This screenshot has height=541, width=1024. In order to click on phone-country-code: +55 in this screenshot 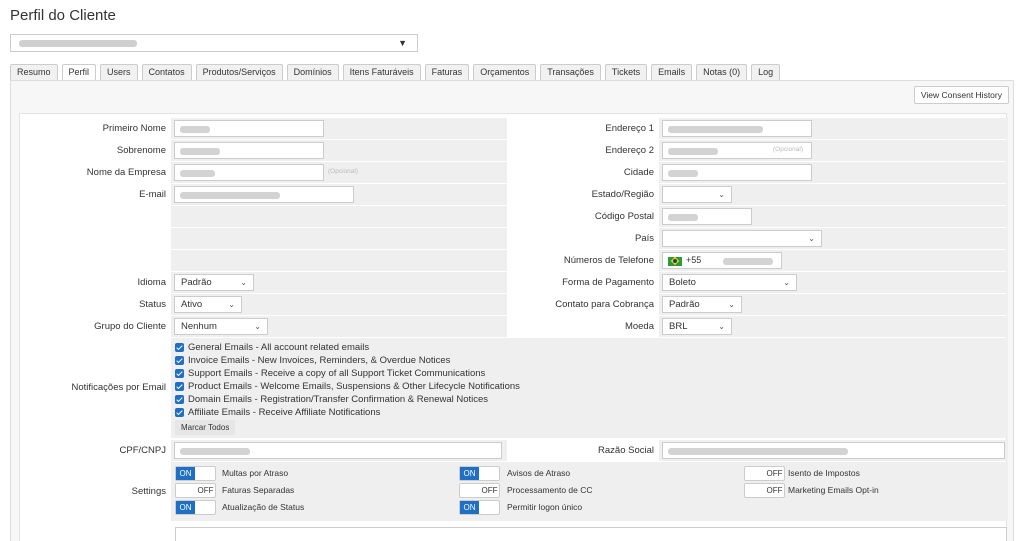, I will do `click(694, 260)`.